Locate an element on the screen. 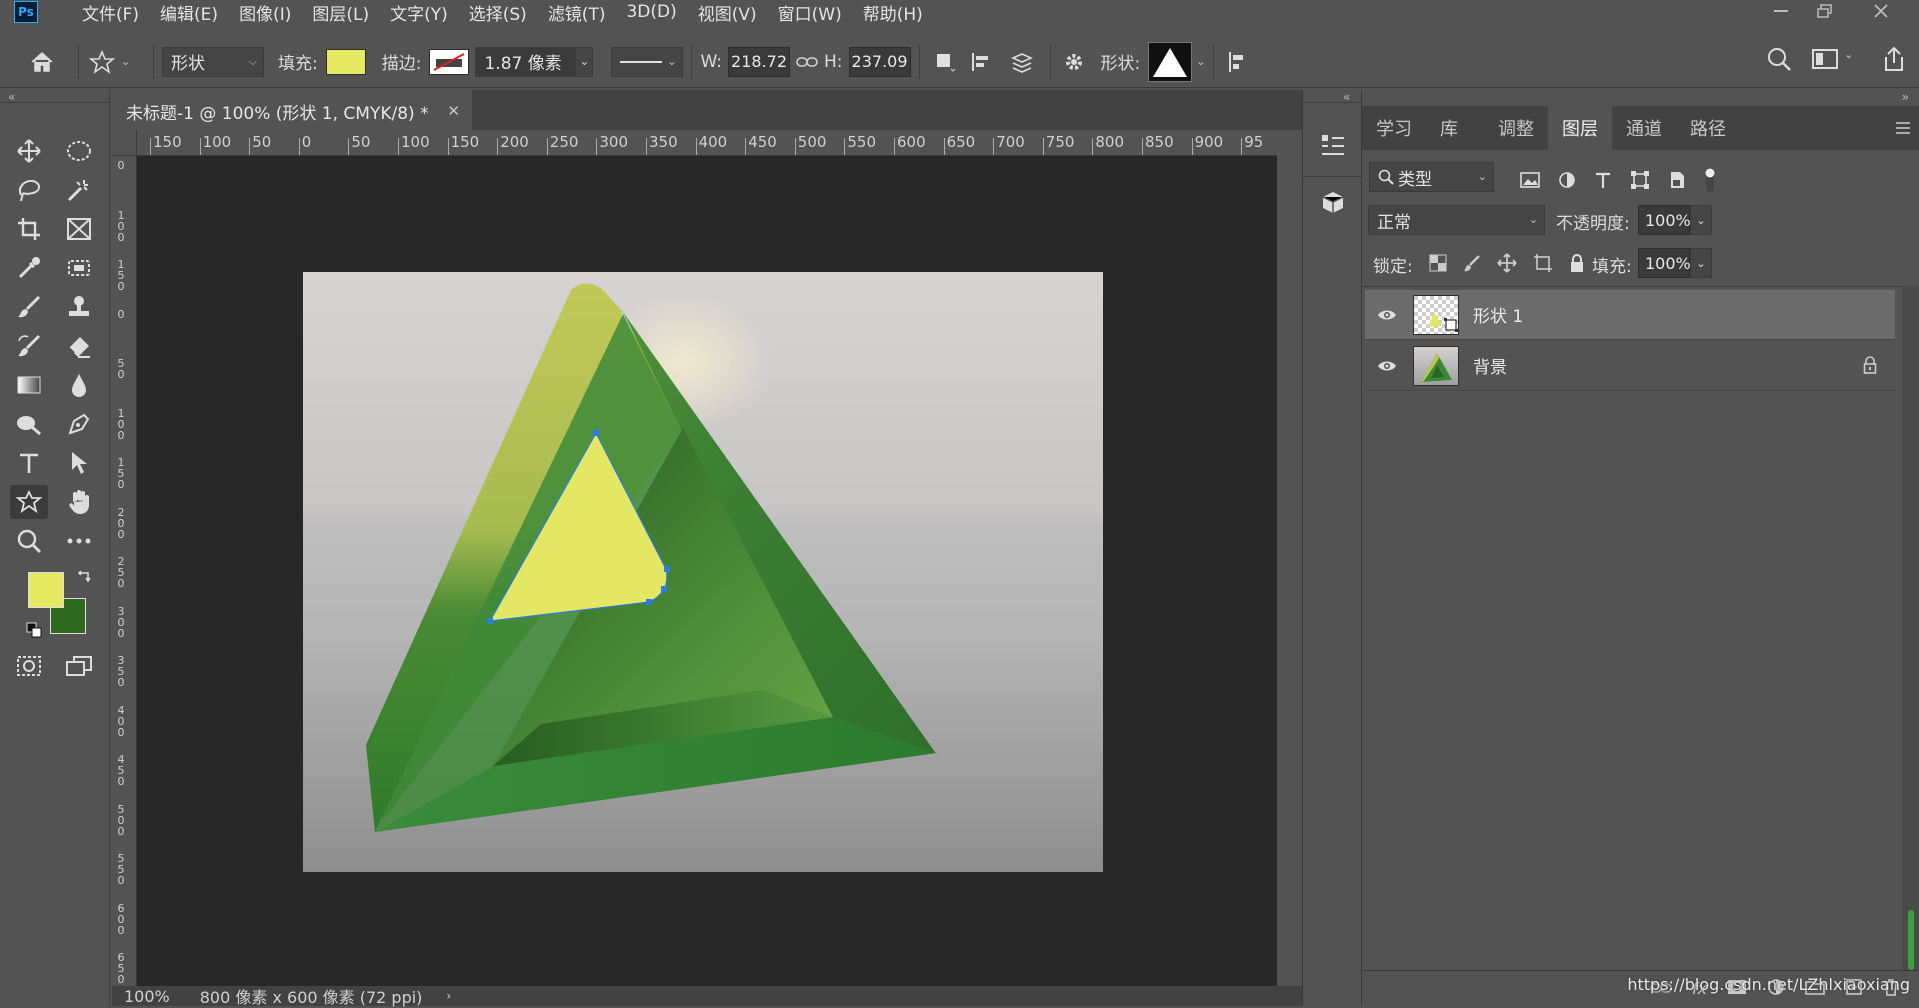 This screenshot has width=1919, height=1008. type-tool-icon is located at coordinates (29, 463).